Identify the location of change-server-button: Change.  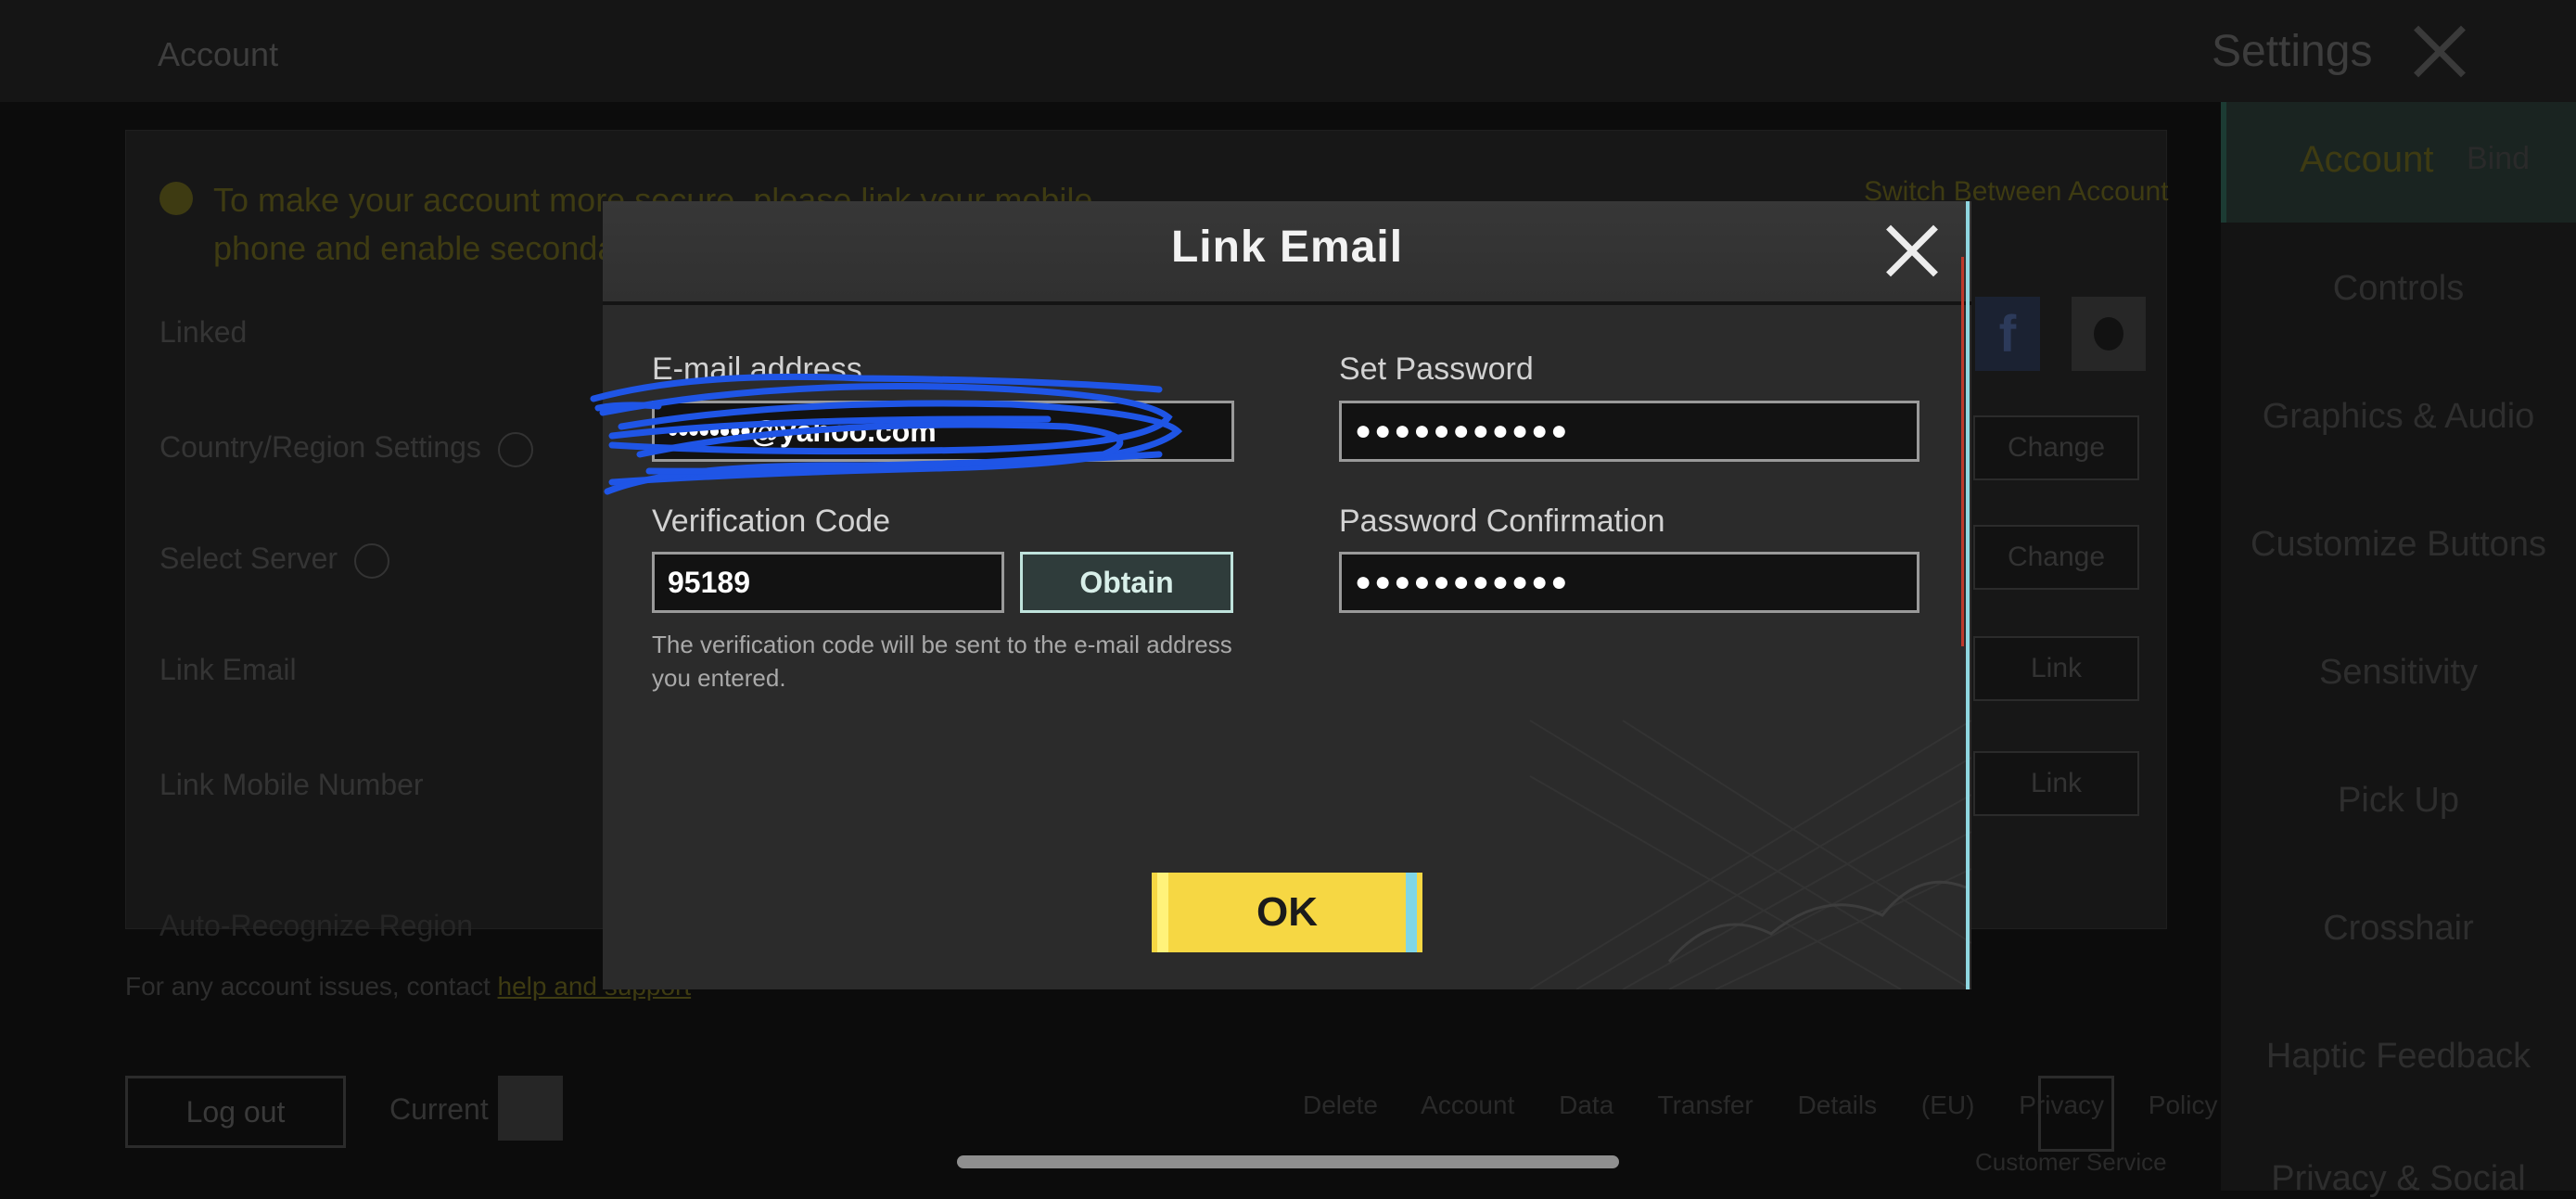
(2056, 558).